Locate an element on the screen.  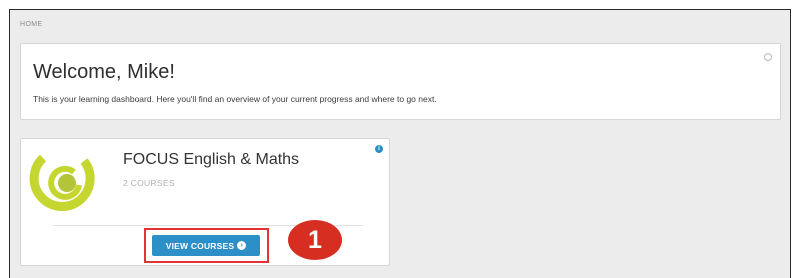
view-courses-button: VIEW COURSES › is located at coordinates (206, 245).